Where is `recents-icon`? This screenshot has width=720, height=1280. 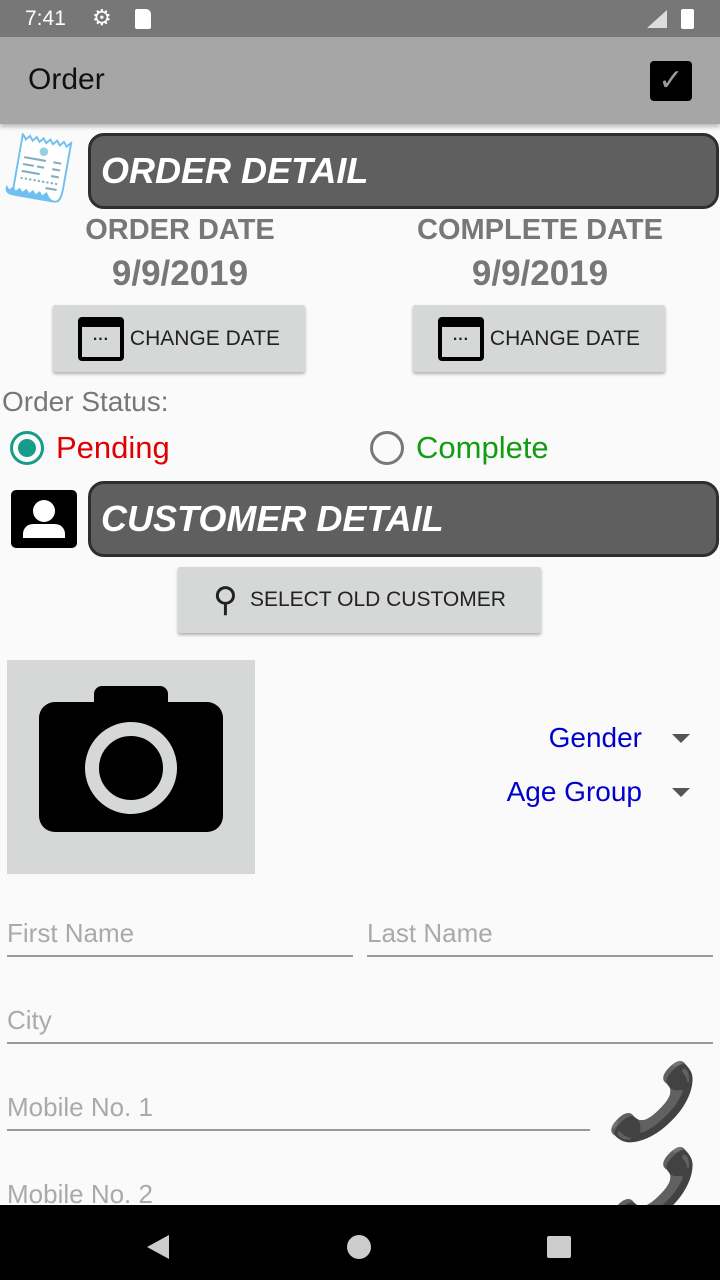
recents-icon is located at coordinates (559, 1247).